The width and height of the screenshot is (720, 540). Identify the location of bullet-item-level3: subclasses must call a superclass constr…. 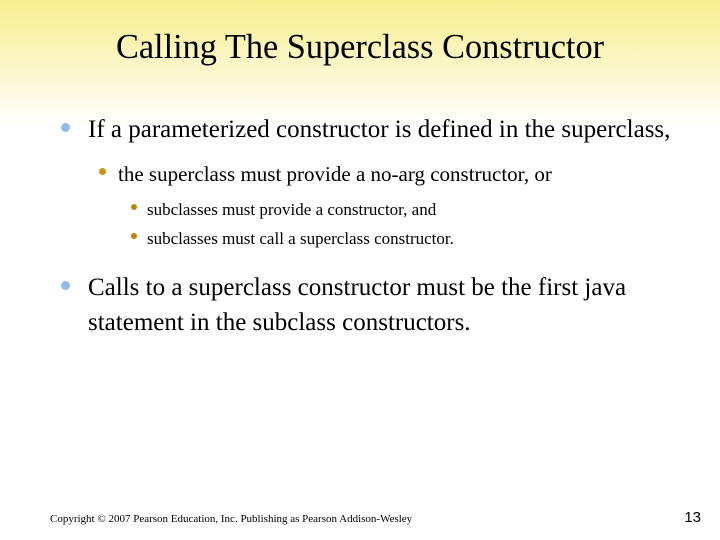
(360, 238).